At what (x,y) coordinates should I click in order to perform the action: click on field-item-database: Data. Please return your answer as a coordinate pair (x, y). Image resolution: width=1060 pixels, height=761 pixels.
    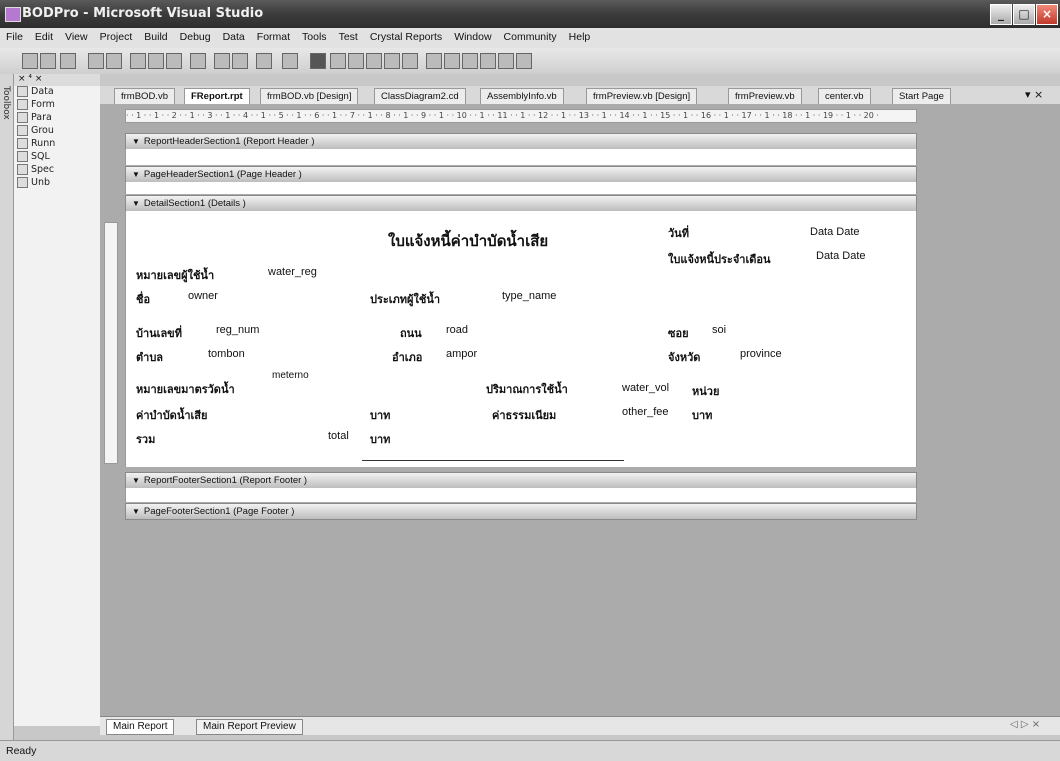
    Looking at the image, I should click on (35, 91).